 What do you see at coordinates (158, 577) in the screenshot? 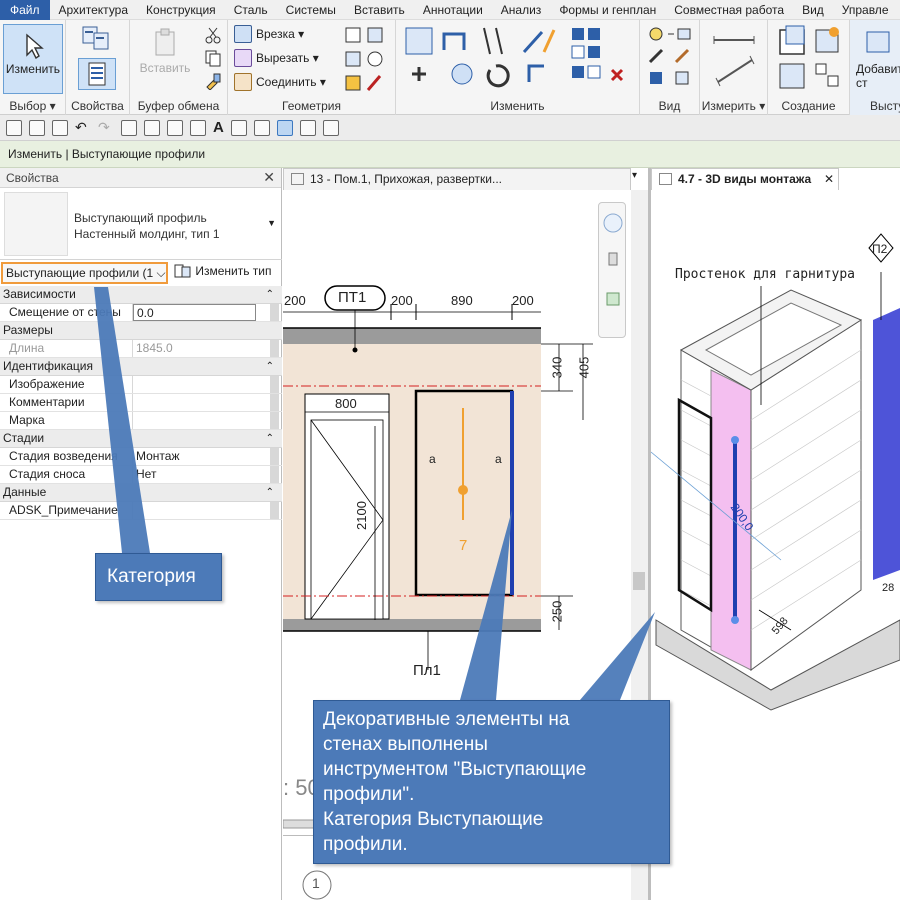
I see `category-callout: Категория` at bounding box center [158, 577].